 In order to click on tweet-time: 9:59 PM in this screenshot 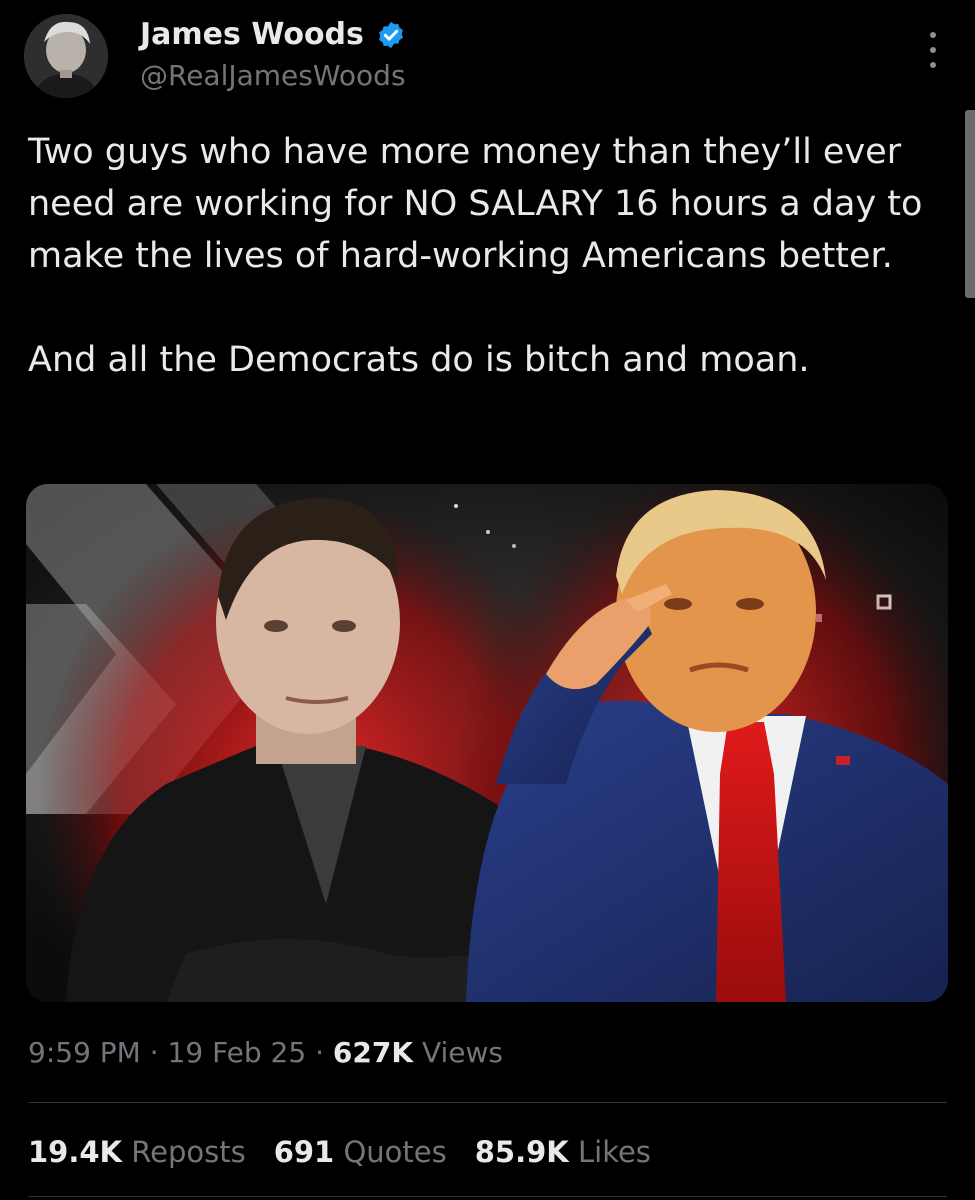, I will do `click(84, 1052)`.